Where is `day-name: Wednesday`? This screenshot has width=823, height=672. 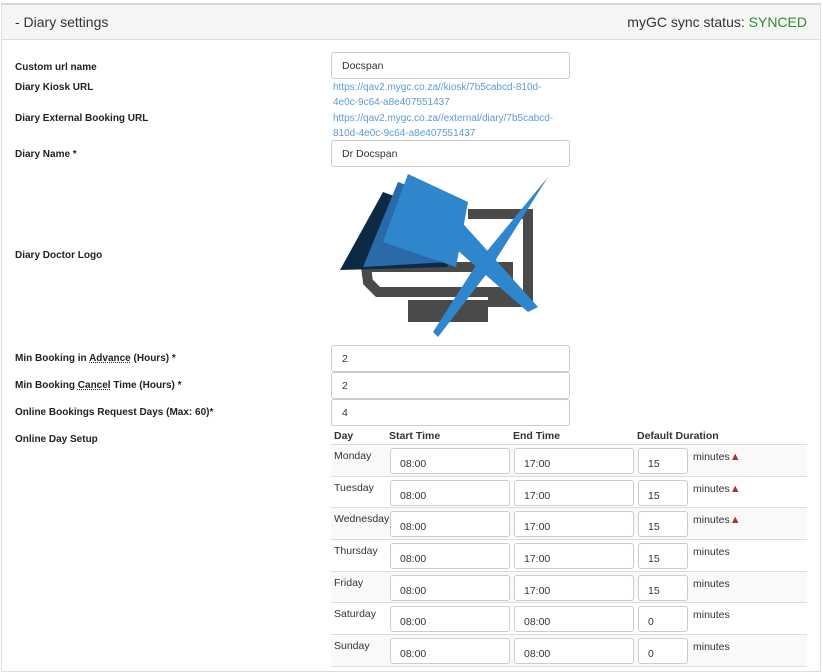 day-name: Wednesday is located at coordinates (362, 519).